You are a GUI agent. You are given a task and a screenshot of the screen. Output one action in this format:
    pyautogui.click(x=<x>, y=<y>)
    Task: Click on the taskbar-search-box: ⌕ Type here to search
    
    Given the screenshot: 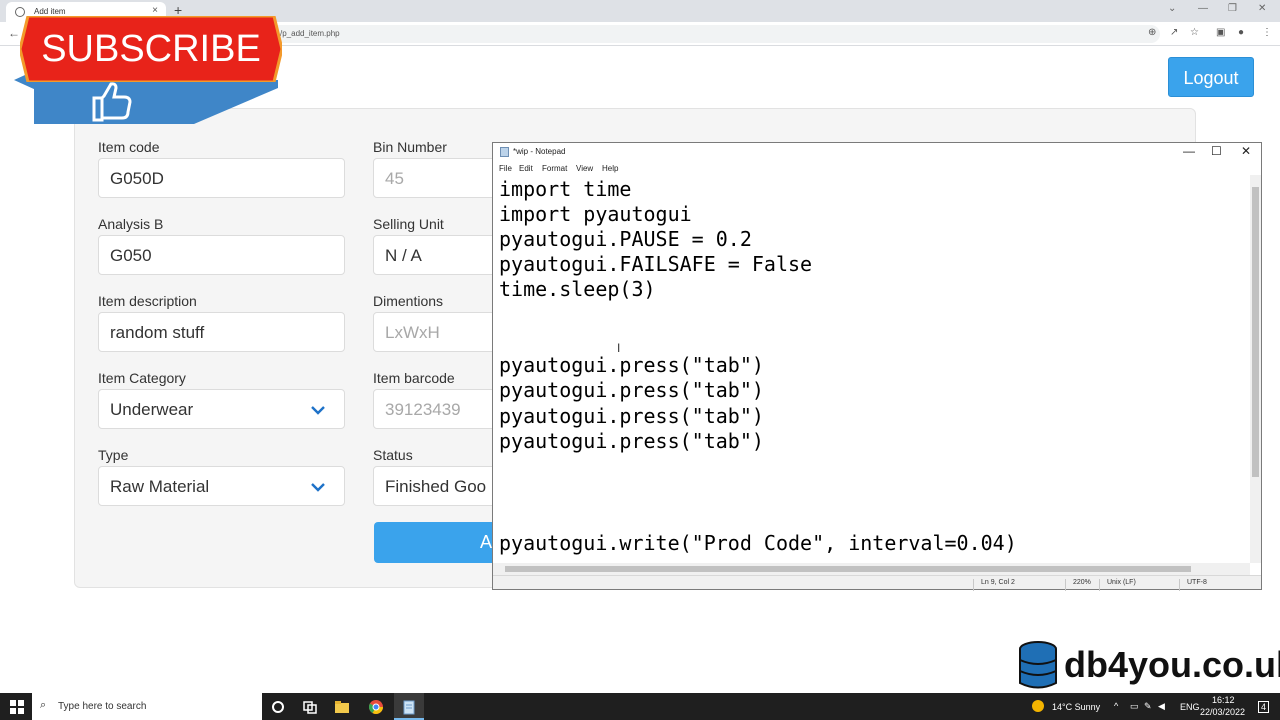 What is the action you would take?
    pyautogui.click(x=147, y=706)
    